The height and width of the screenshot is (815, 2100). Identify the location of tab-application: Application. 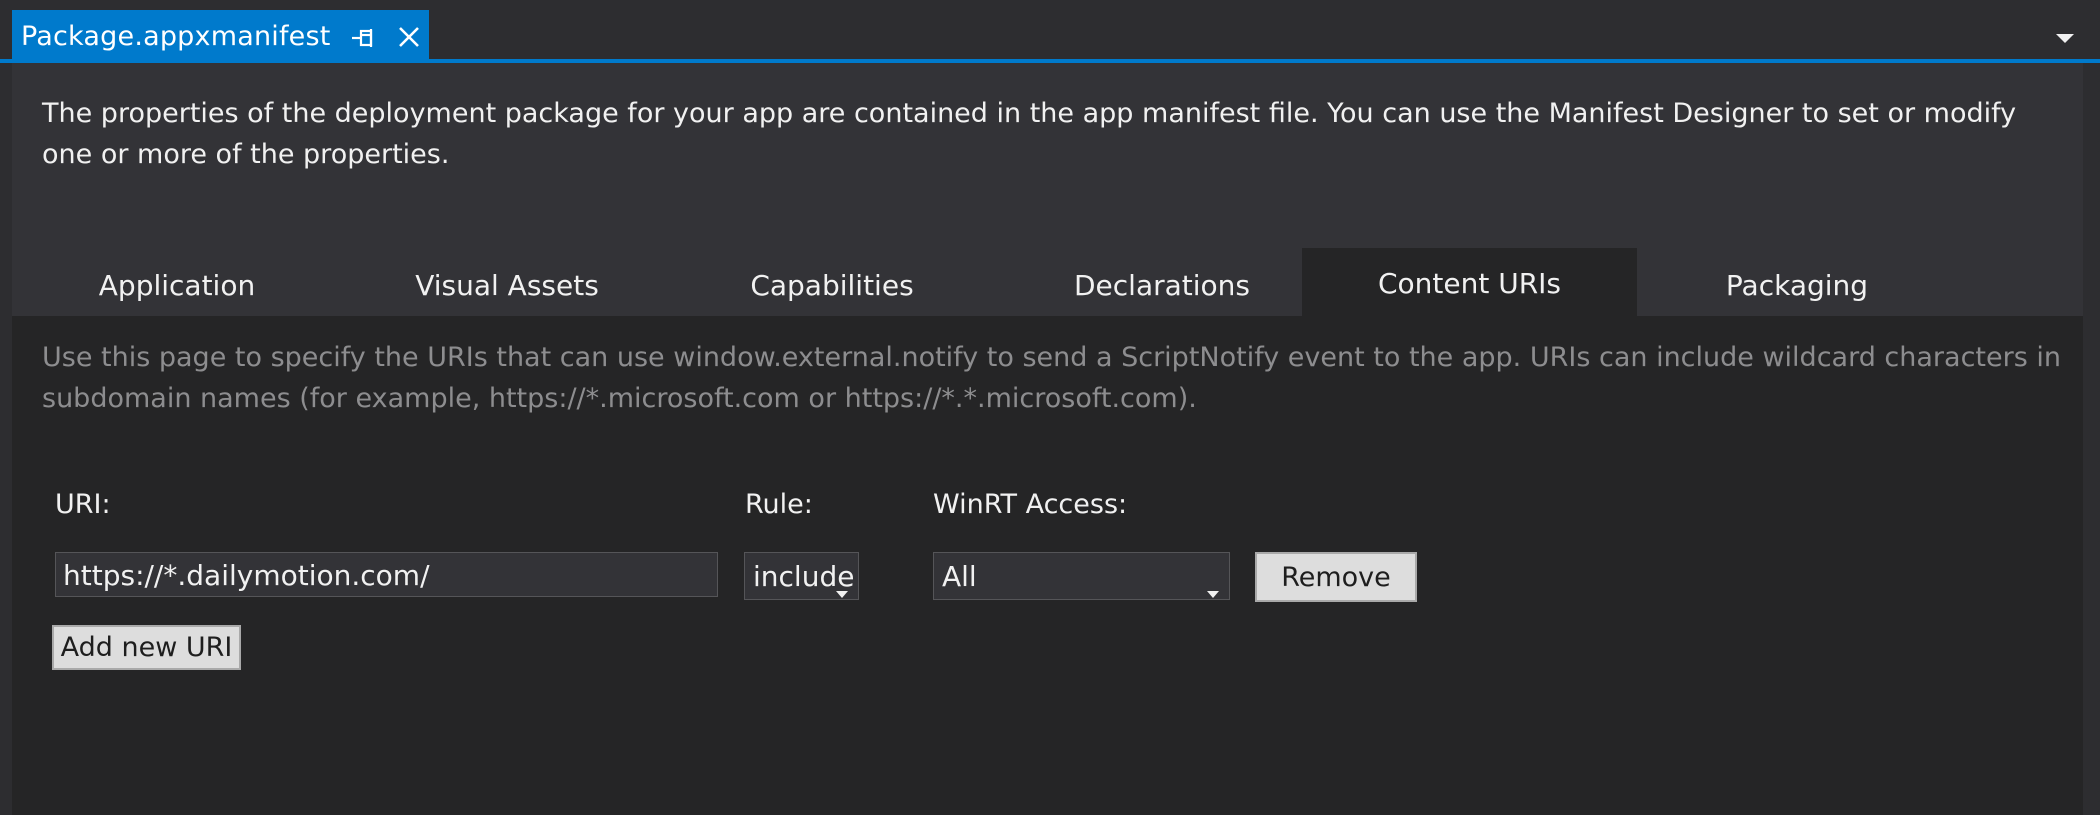
(177, 282).